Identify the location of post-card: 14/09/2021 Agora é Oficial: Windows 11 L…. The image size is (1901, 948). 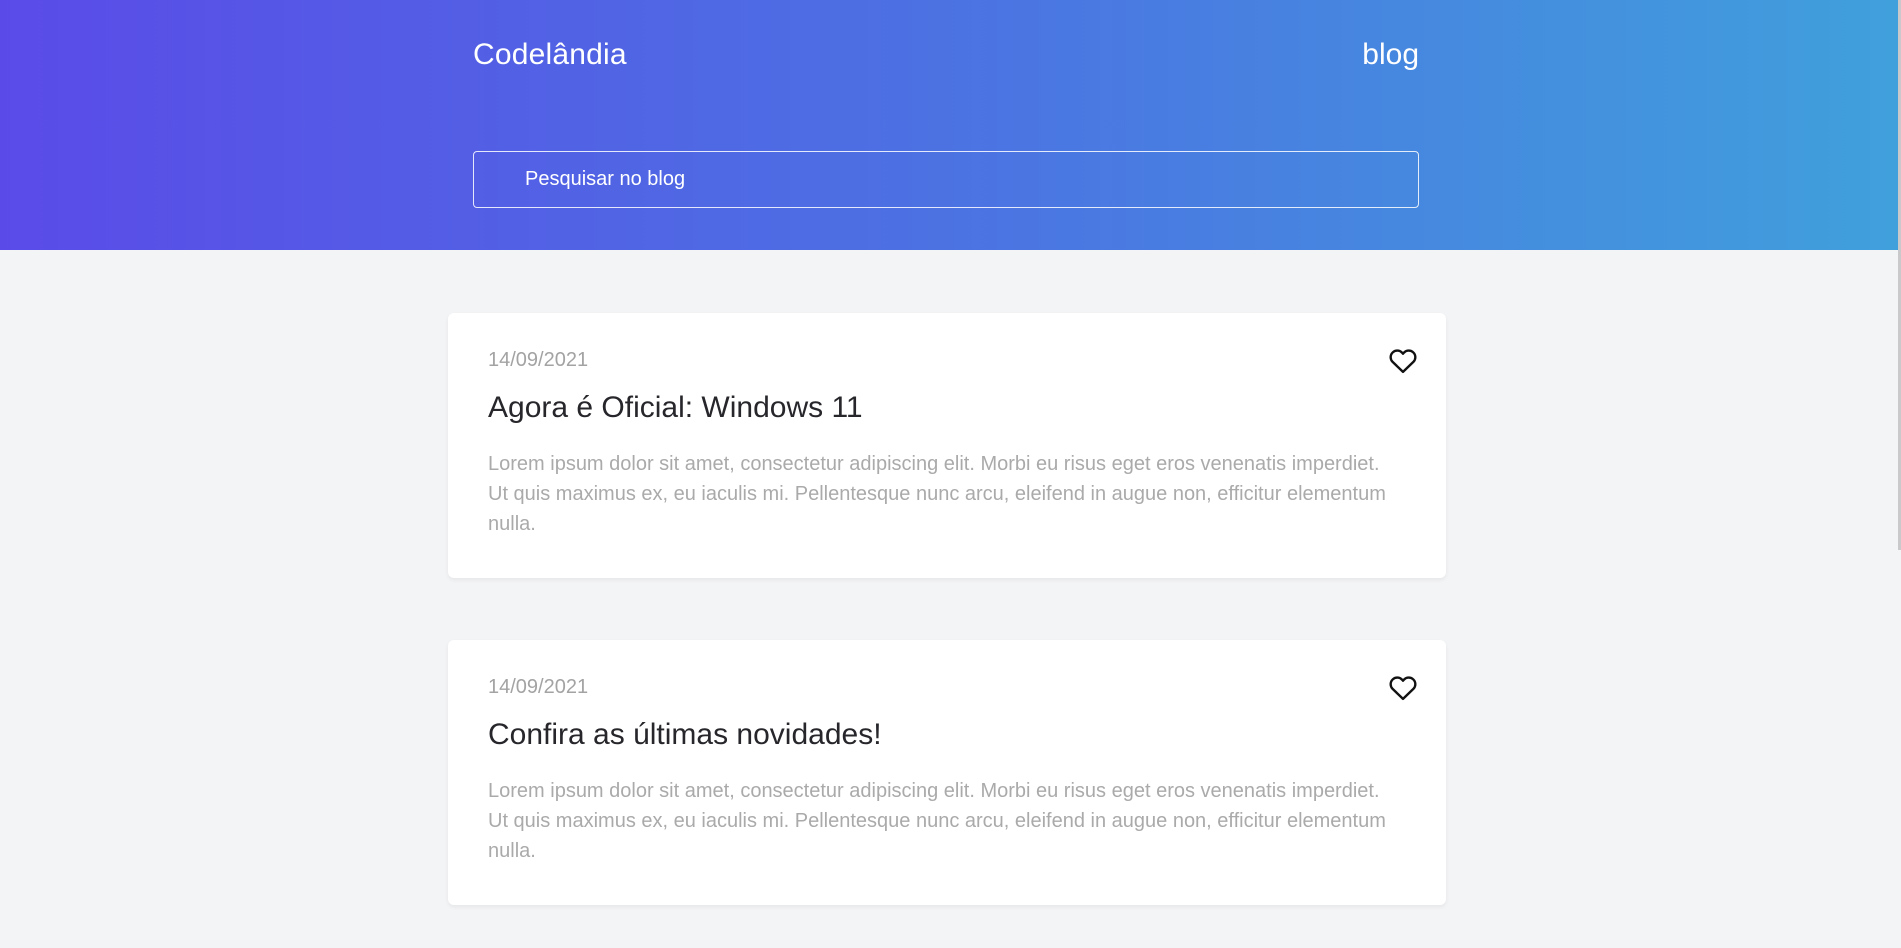
(947, 445).